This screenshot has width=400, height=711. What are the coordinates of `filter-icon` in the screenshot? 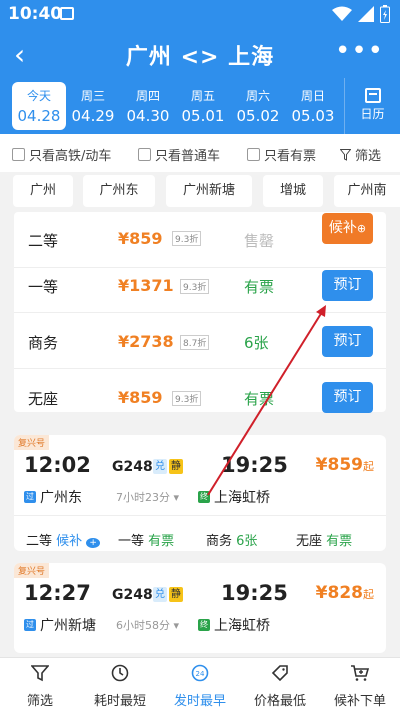 It's located at (40, 673).